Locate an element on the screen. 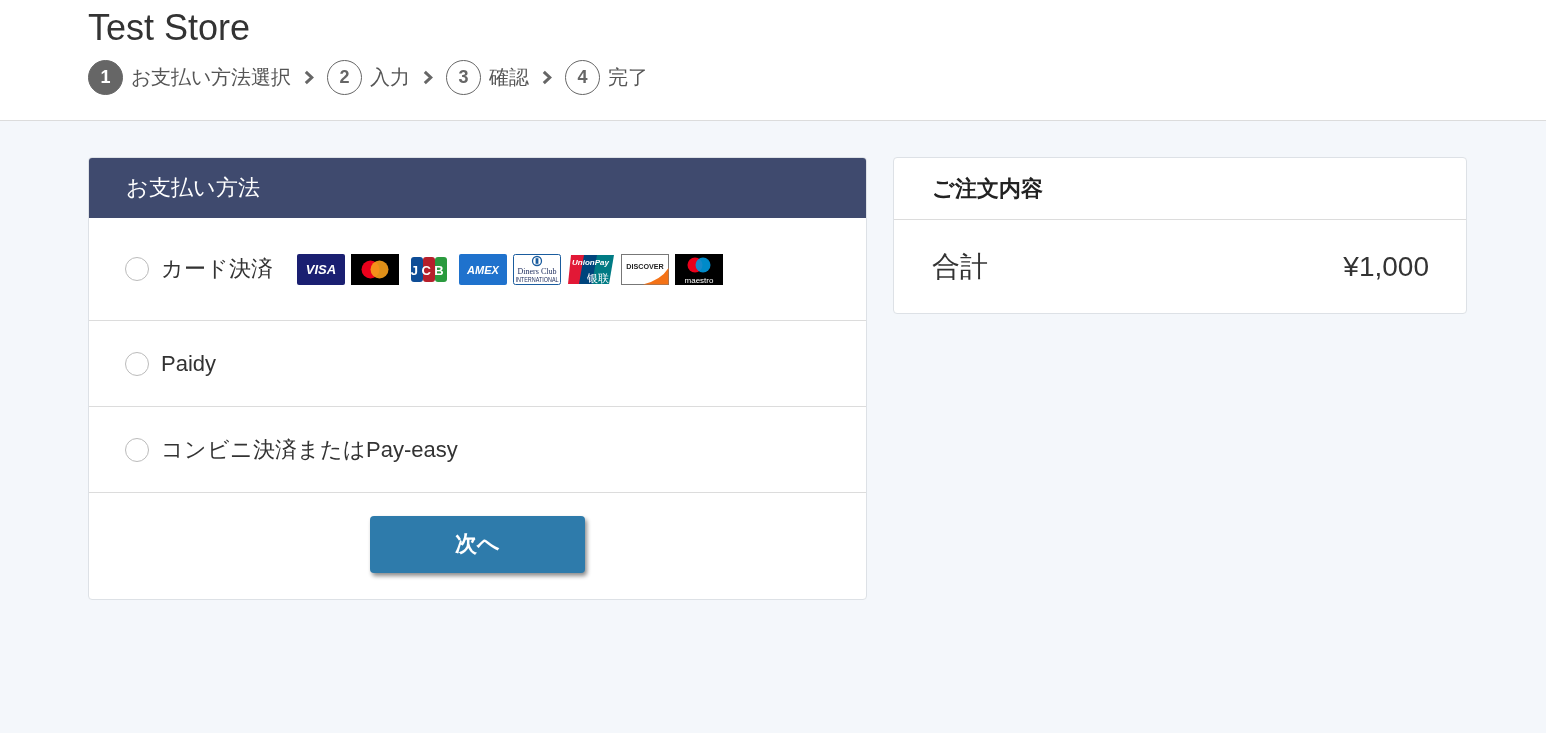 The height and width of the screenshot is (733, 1546). step-label: 確認 is located at coordinates (509, 77).